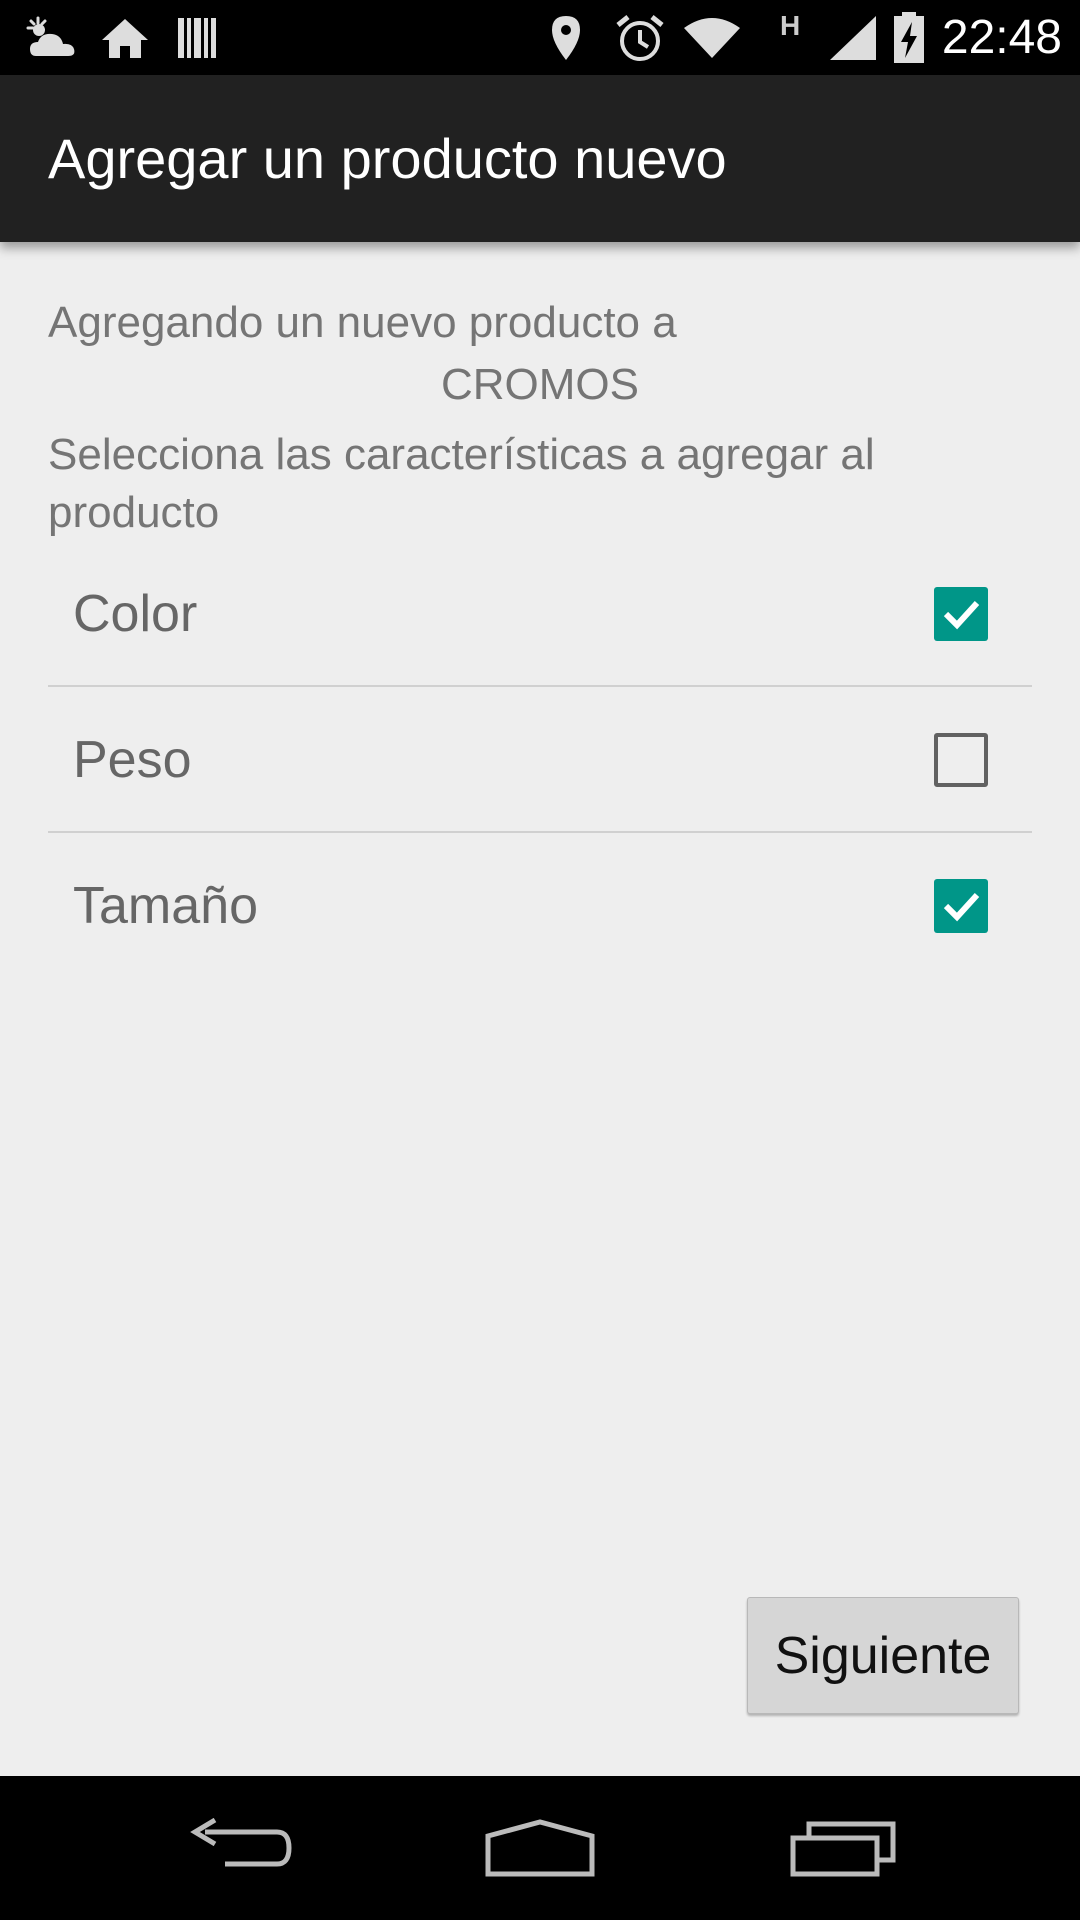 This screenshot has width=1080, height=1920. I want to click on tamano-checkbox, so click(961, 906).